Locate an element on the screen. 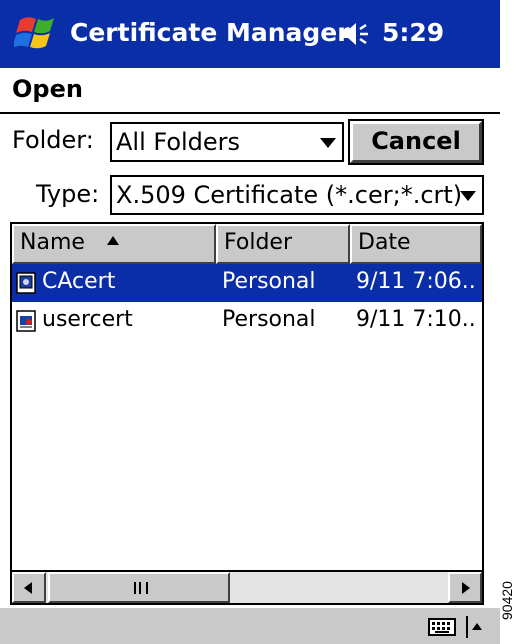  app-title: Certificate Manager is located at coordinates (210, 32).